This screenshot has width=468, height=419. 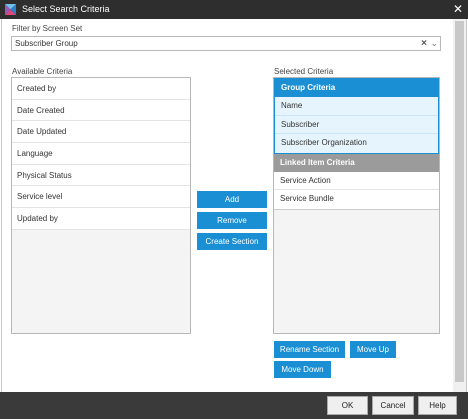 I want to click on filter-select: Subscriber Group × ⌄, so click(x=226, y=43).